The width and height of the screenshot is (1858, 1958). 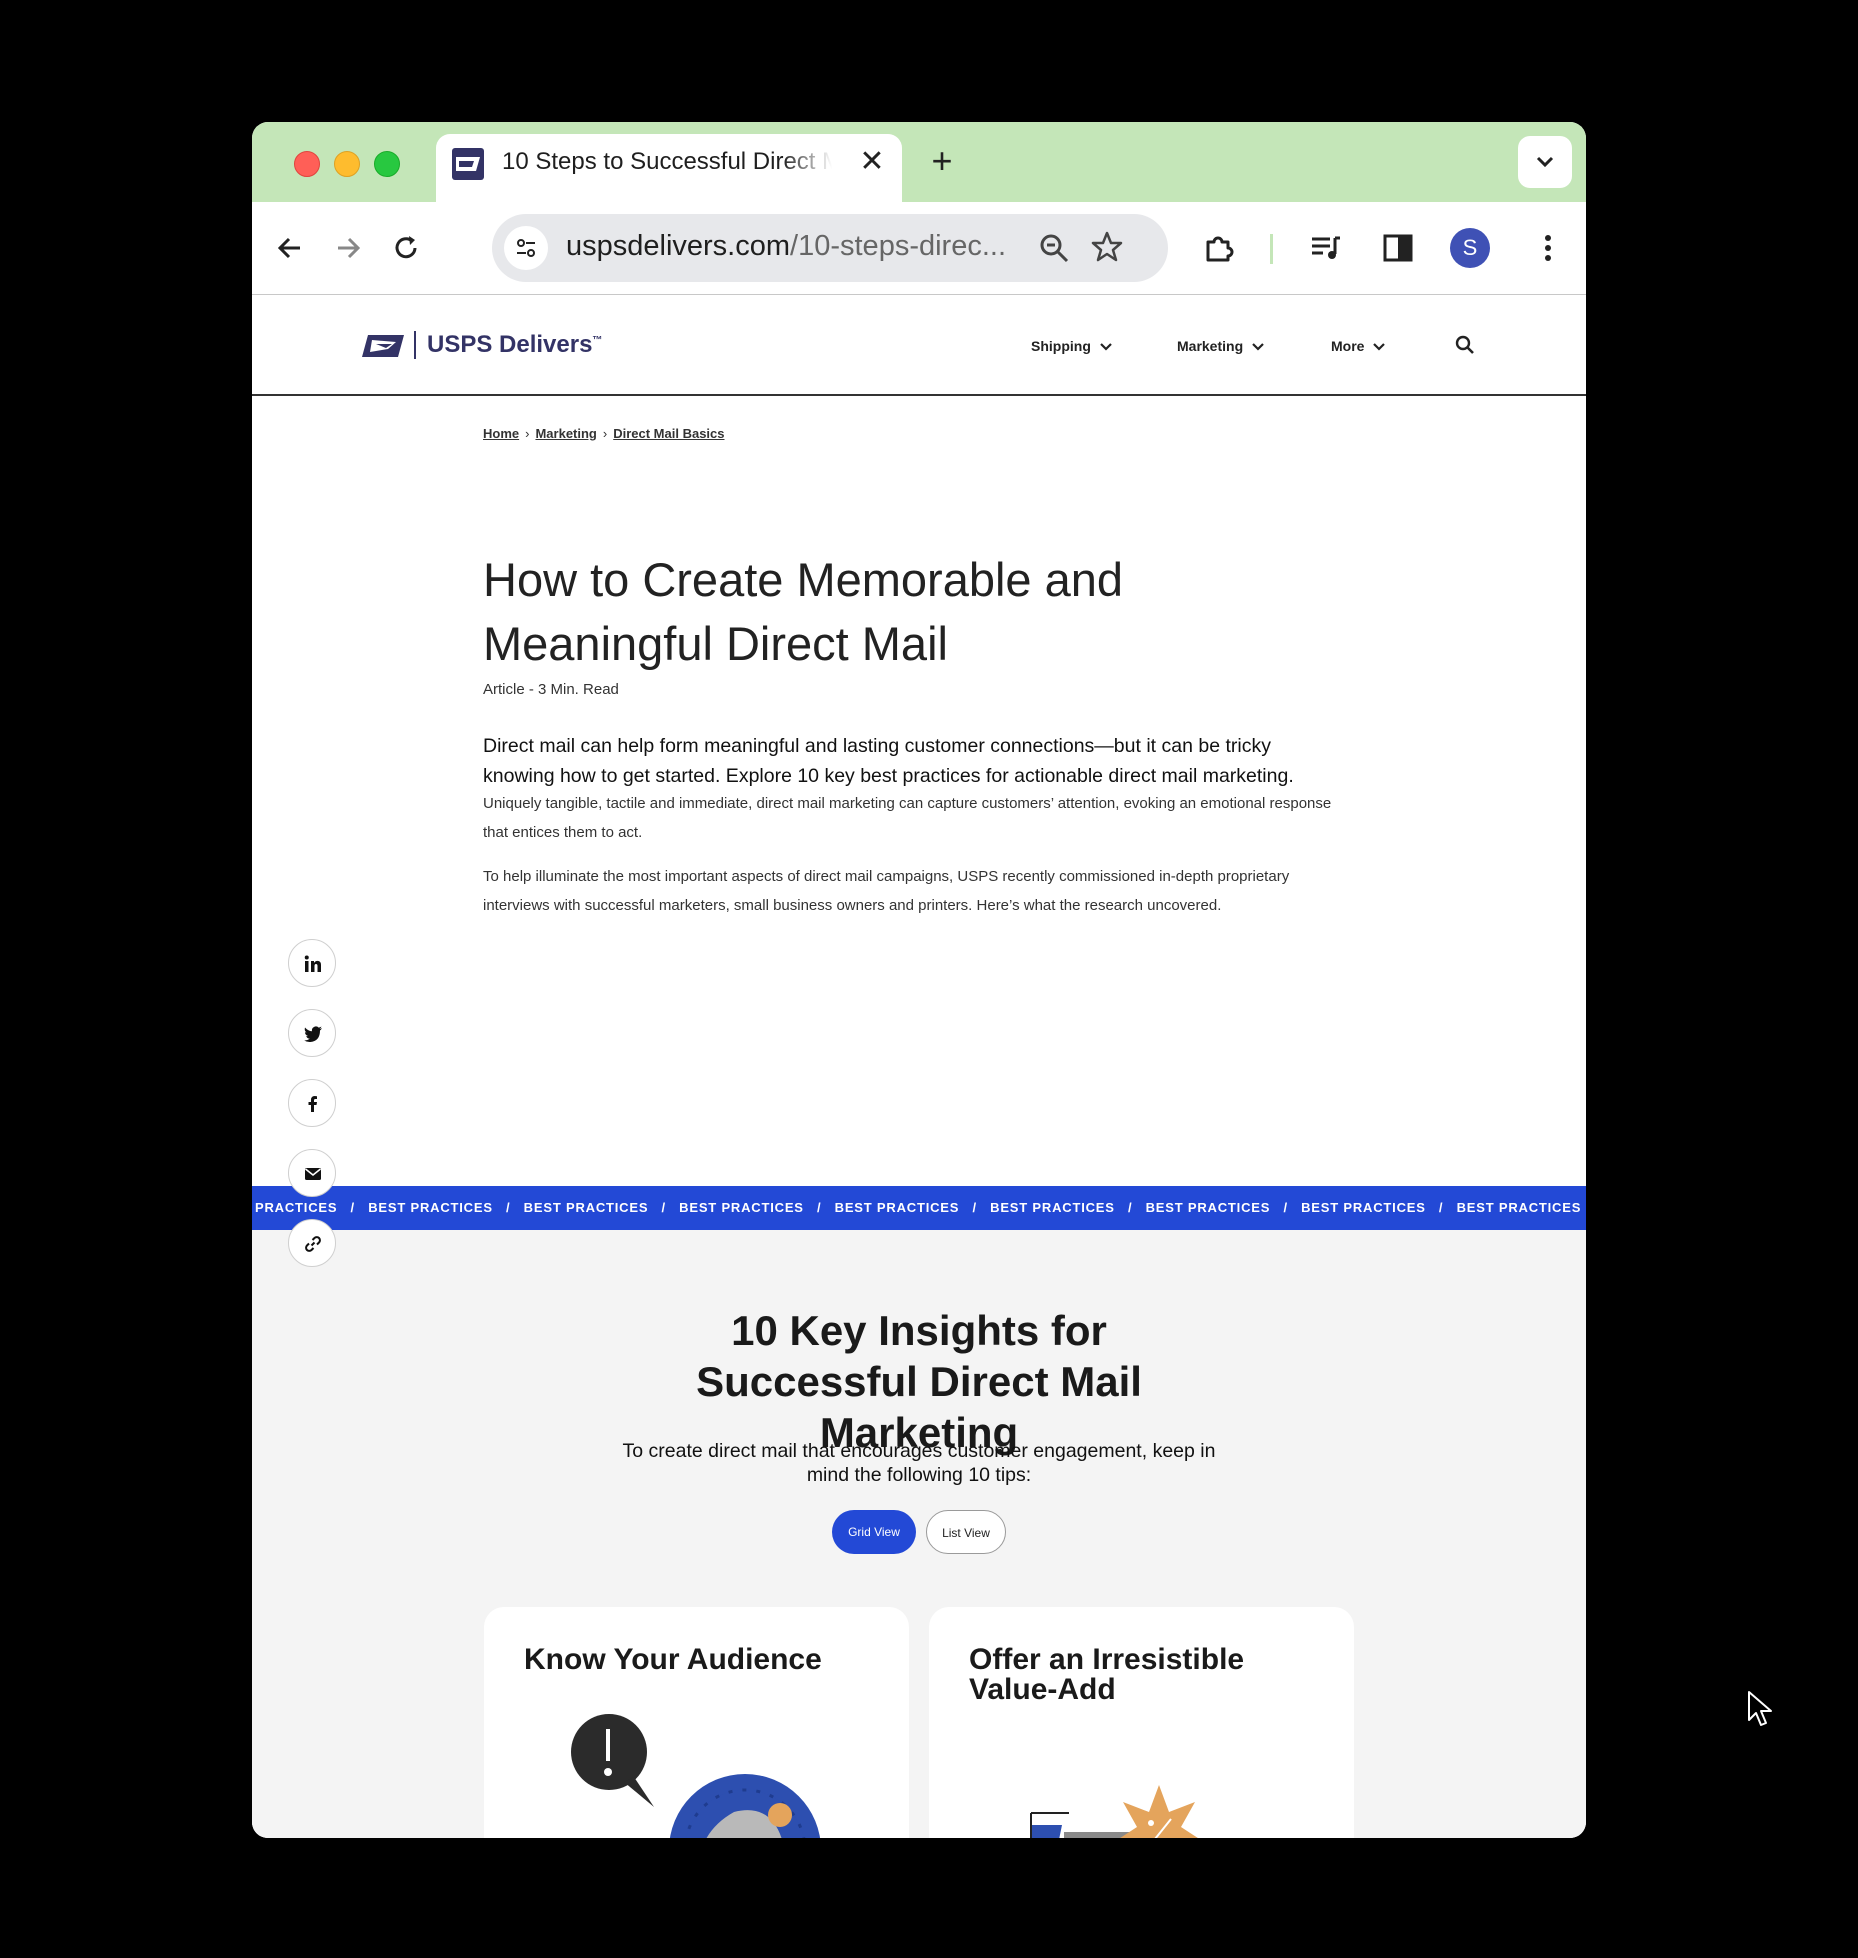 I want to click on share-email-button, so click(x=312, y=1173).